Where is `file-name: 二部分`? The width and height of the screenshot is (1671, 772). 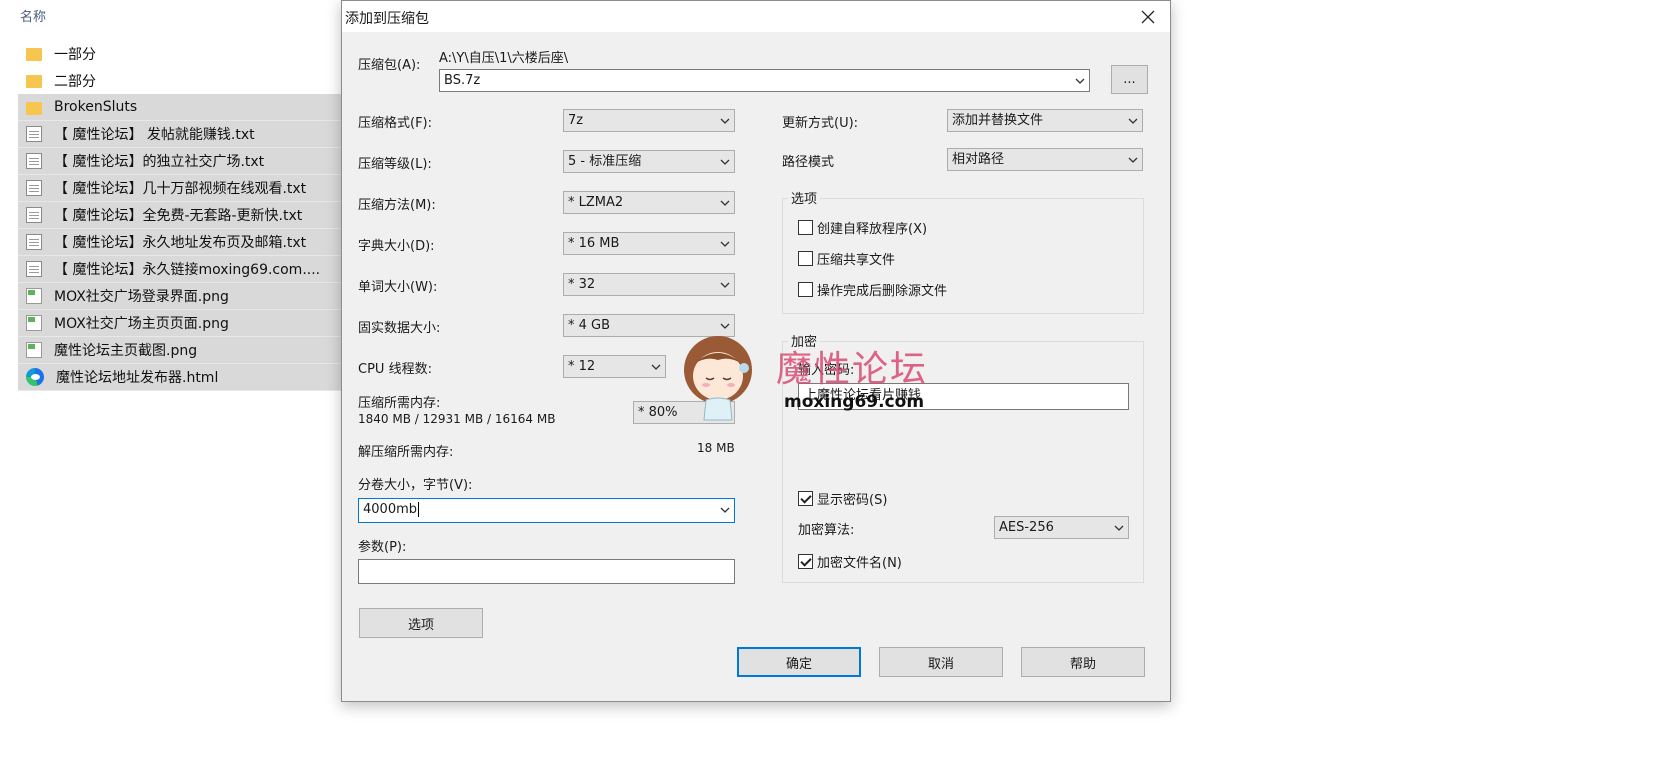 file-name: 二部分 is located at coordinates (75, 81).